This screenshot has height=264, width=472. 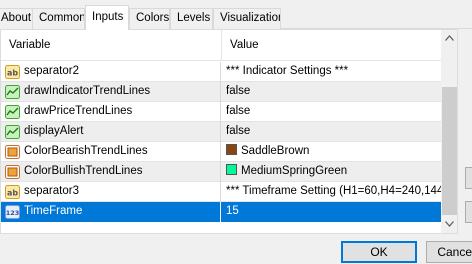 What do you see at coordinates (78, 111) in the screenshot?
I see `variable-name: drawPriceTrendLines` at bounding box center [78, 111].